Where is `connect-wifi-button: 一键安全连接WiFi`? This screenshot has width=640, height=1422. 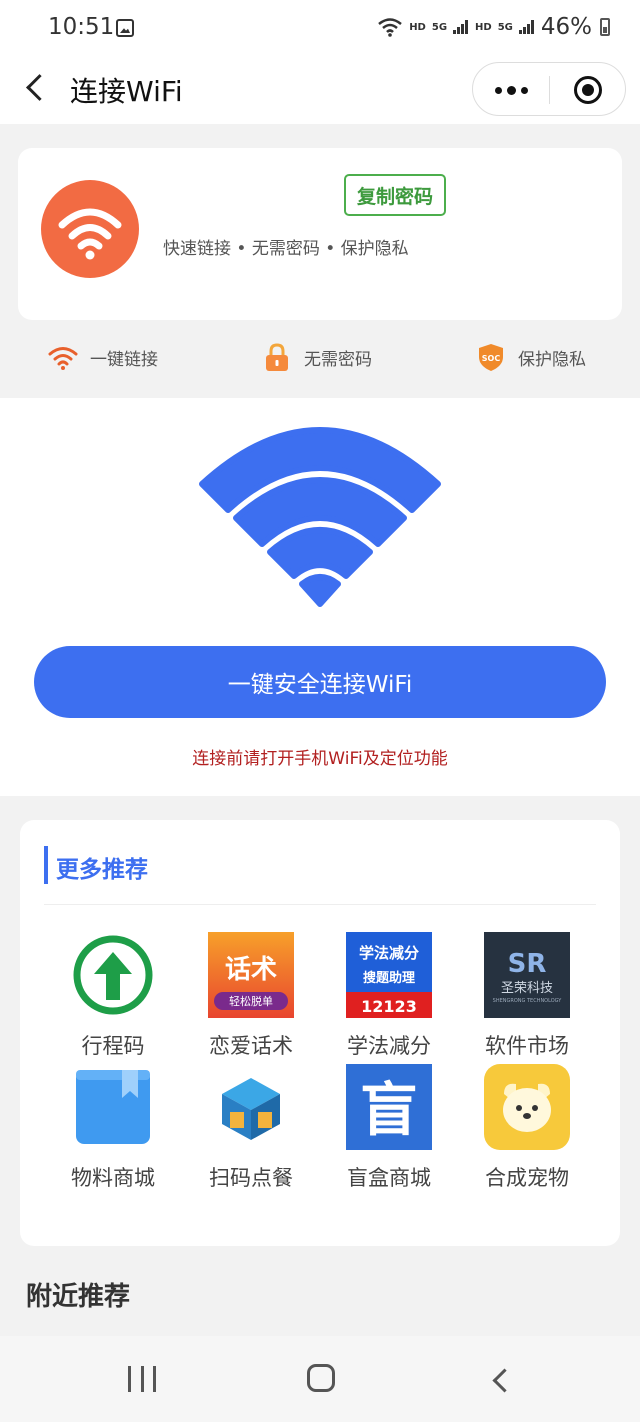 connect-wifi-button: 一键安全连接WiFi is located at coordinates (320, 682).